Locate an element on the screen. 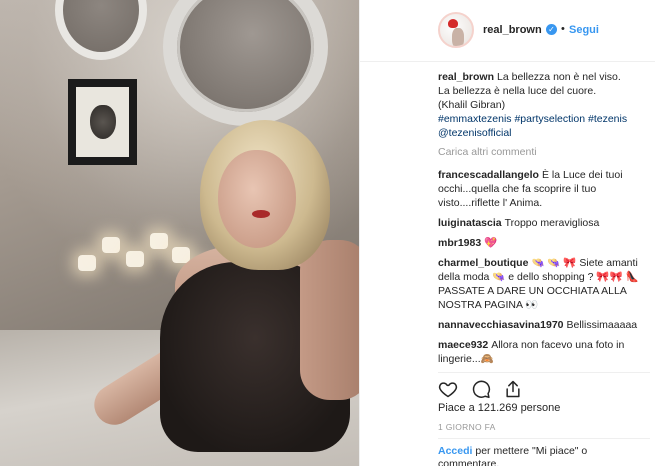 The width and height of the screenshot is (655, 466). heart-icon is located at coordinates (448, 389).